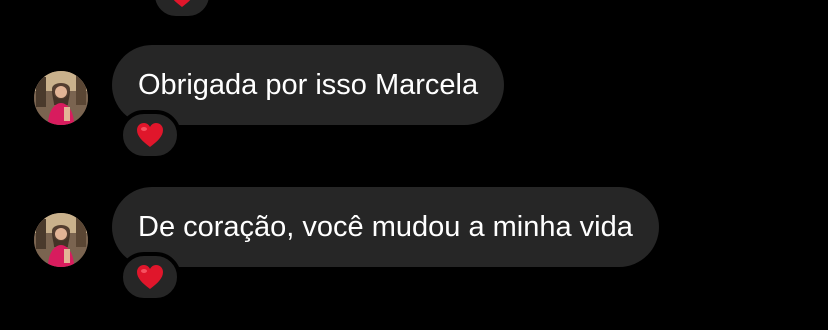  I want to click on message-text: Obrigada por isso Marcela, so click(308, 85).